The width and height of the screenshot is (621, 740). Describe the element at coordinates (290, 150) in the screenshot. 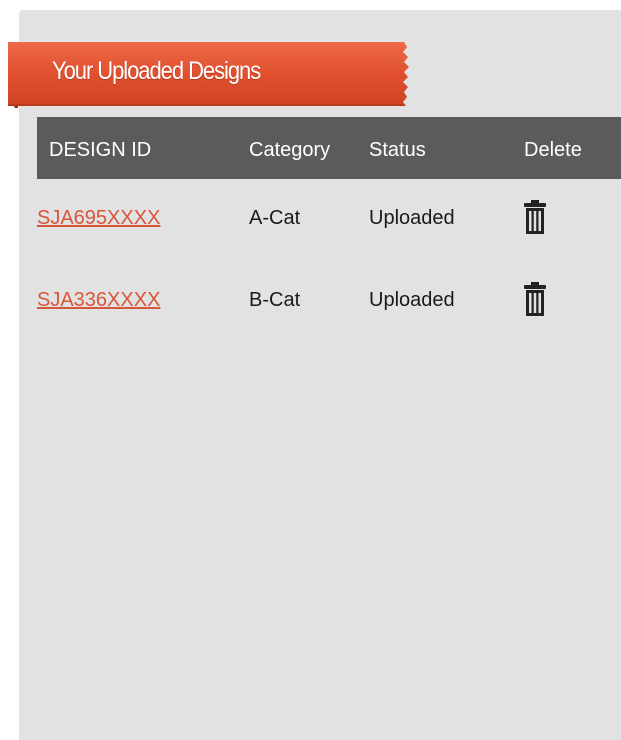

I see `column-header-category: Category` at that location.